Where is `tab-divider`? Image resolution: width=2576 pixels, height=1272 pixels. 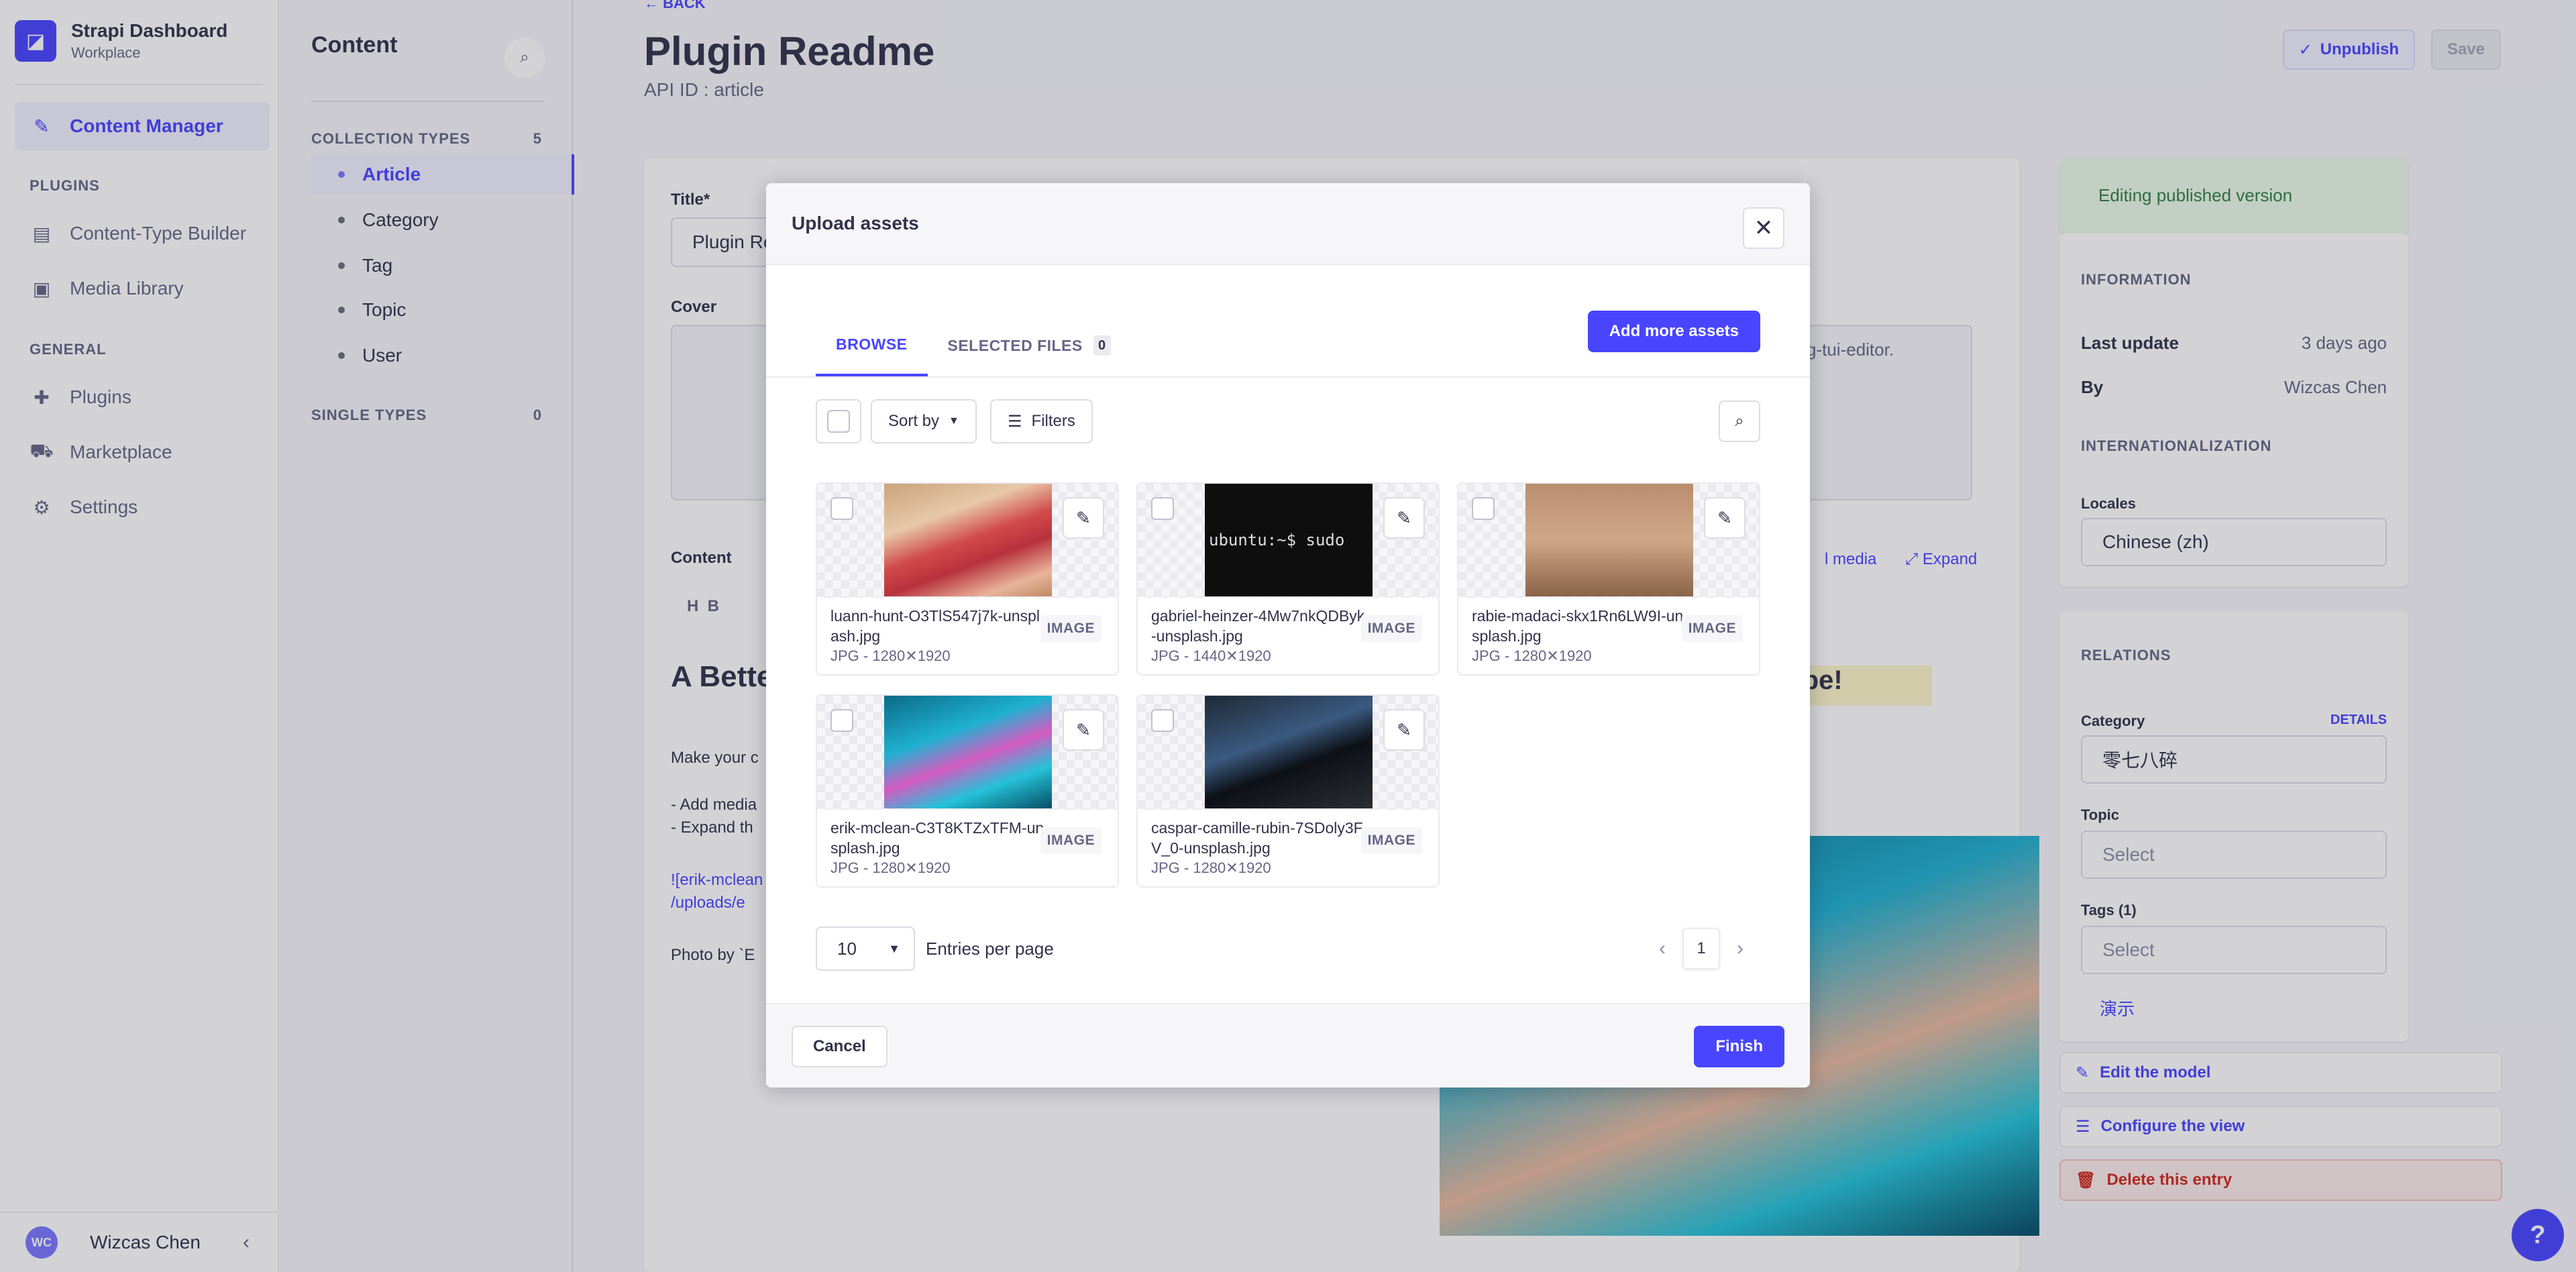
tab-divider is located at coordinates (1288, 377).